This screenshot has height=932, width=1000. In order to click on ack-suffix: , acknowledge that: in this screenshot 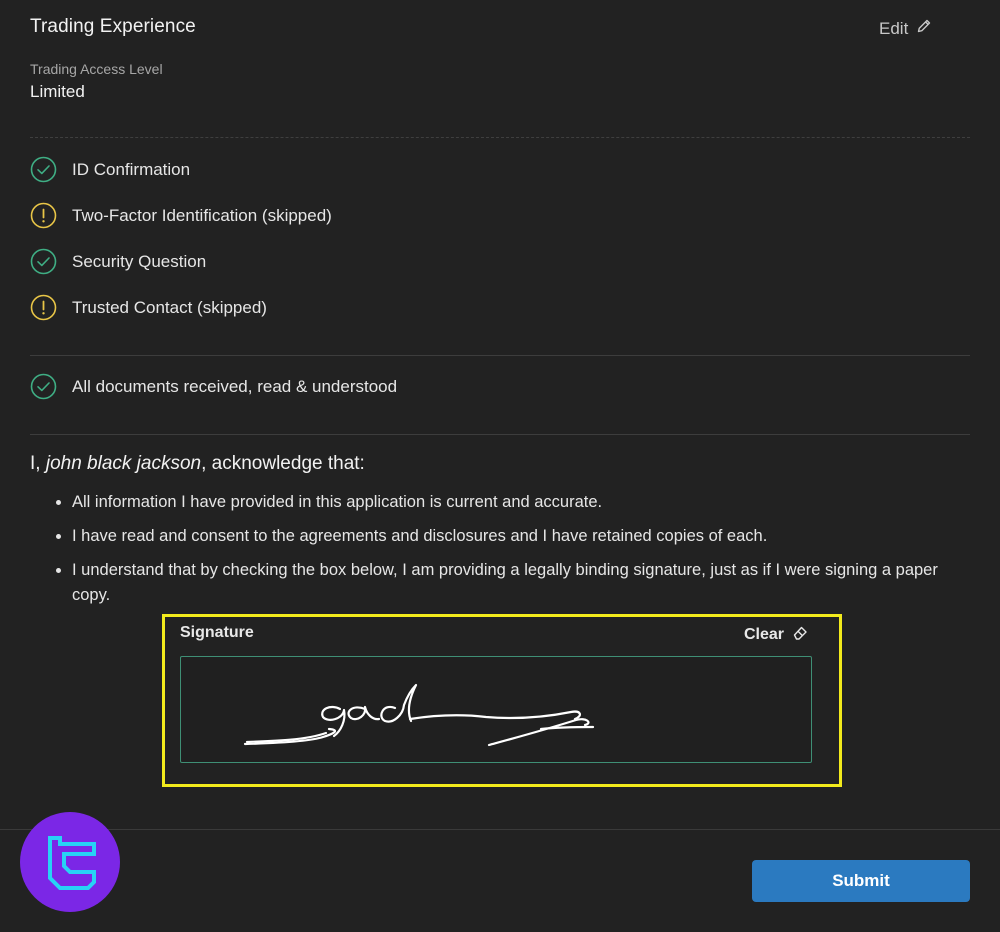, I will do `click(283, 463)`.